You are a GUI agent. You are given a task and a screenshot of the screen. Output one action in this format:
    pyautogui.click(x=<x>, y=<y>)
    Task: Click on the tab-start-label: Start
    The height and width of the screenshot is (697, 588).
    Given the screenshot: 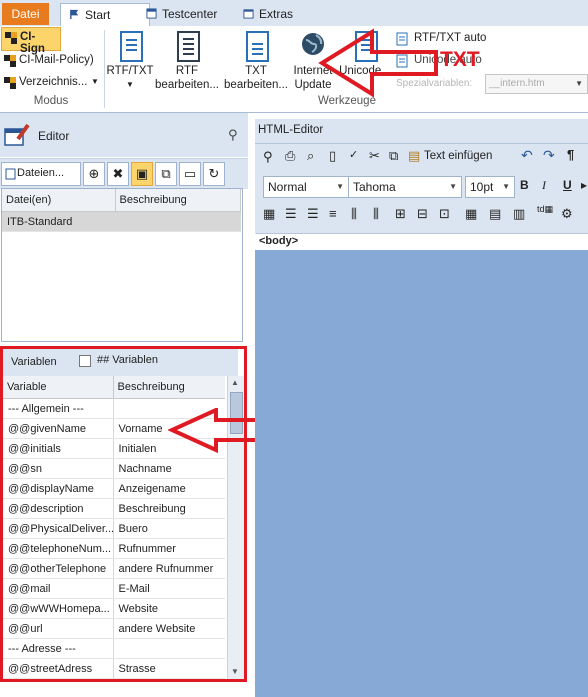 What is the action you would take?
    pyautogui.click(x=98, y=15)
    